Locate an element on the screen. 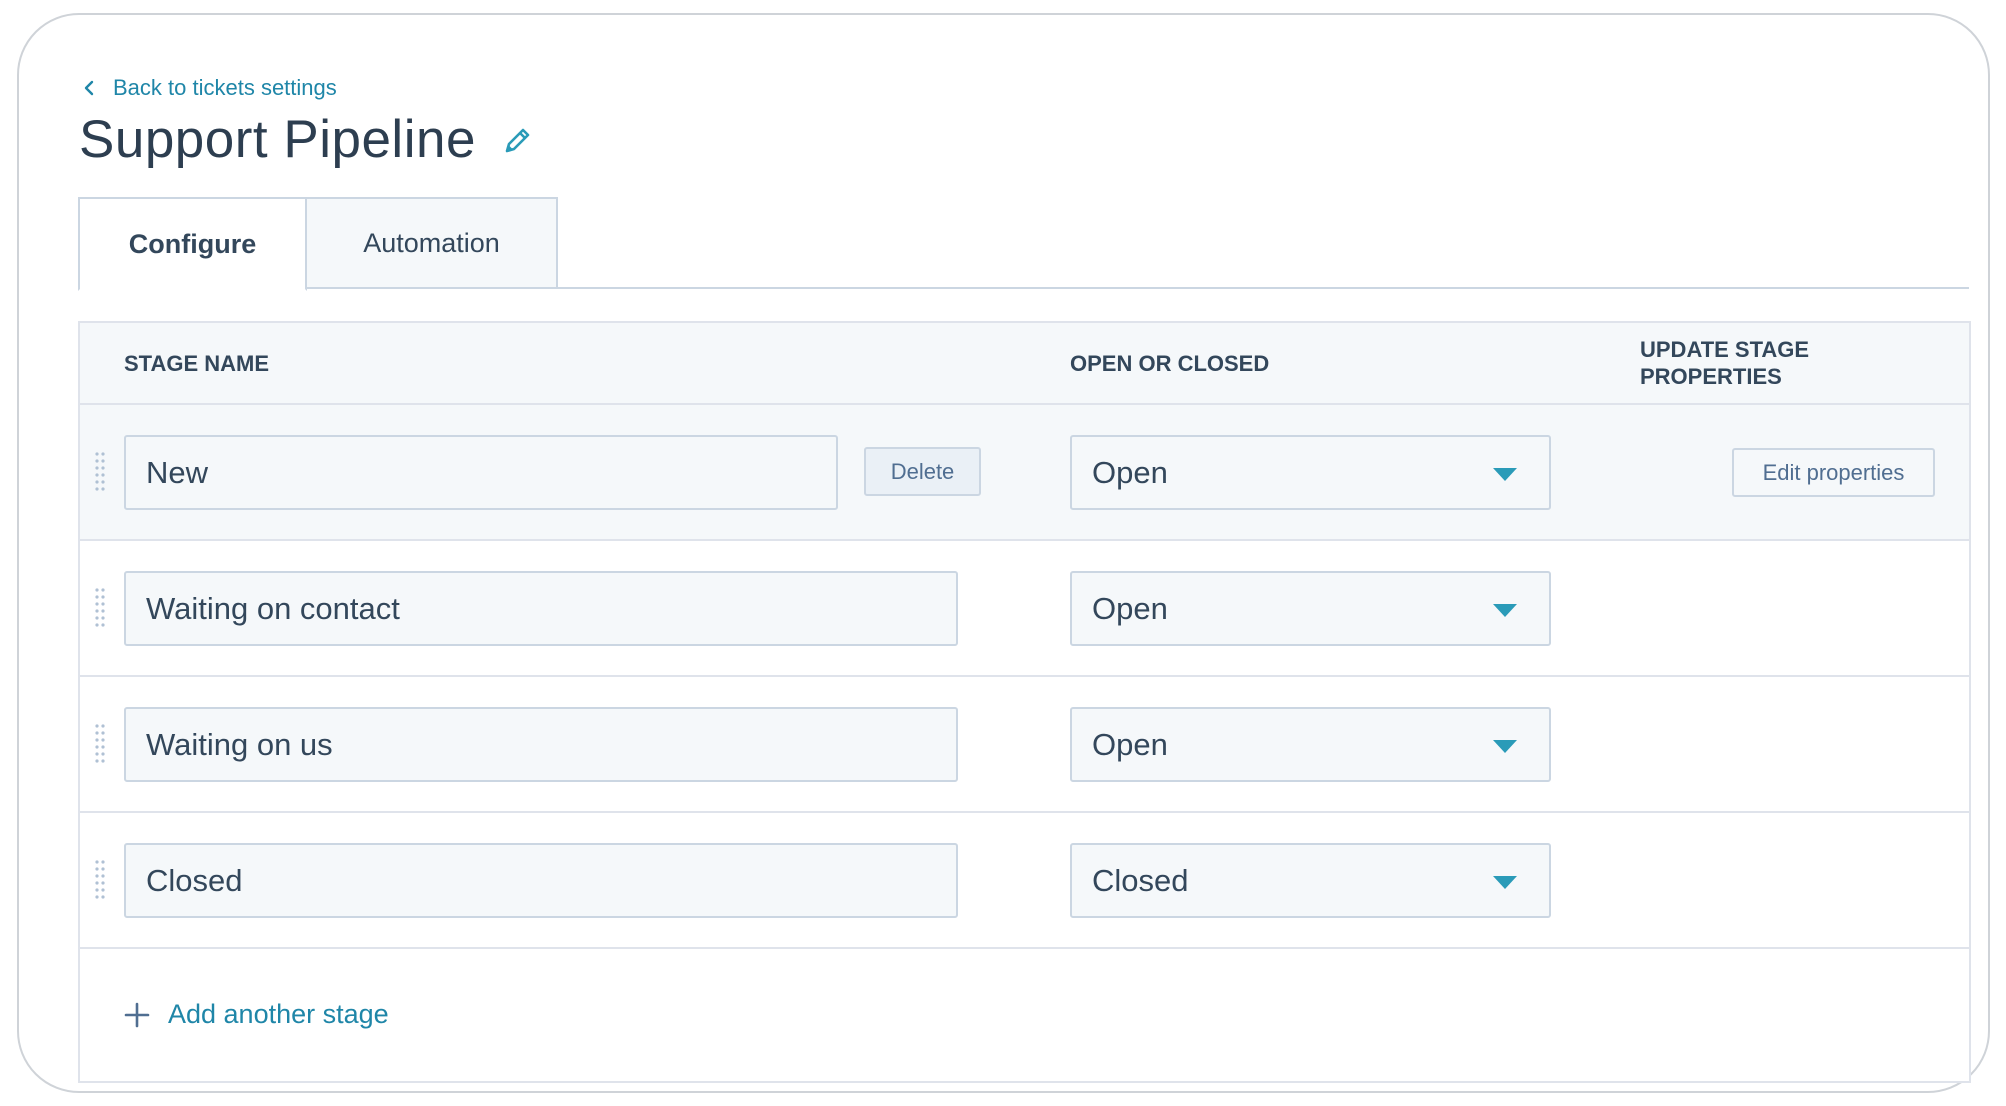  pencil-icon is located at coordinates (518, 140).